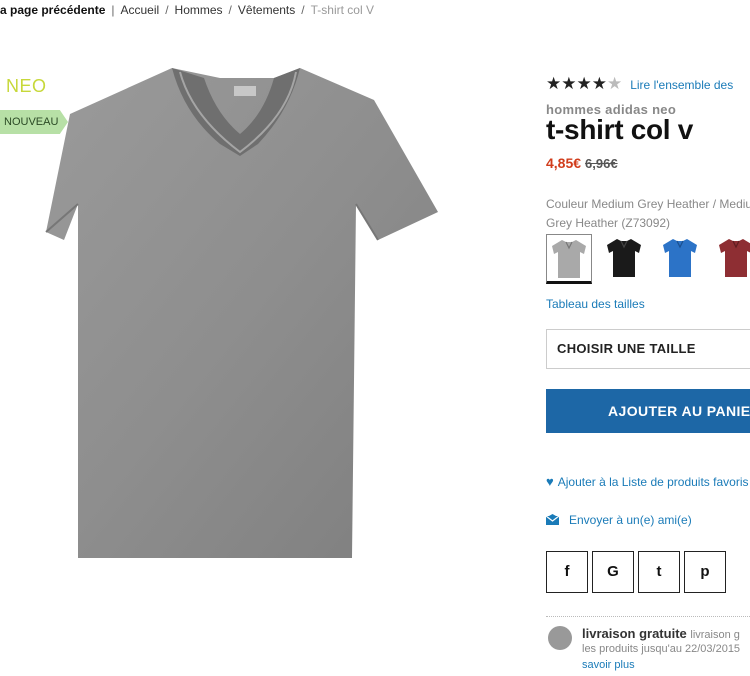  I want to click on swatch-blue, so click(681, 259).